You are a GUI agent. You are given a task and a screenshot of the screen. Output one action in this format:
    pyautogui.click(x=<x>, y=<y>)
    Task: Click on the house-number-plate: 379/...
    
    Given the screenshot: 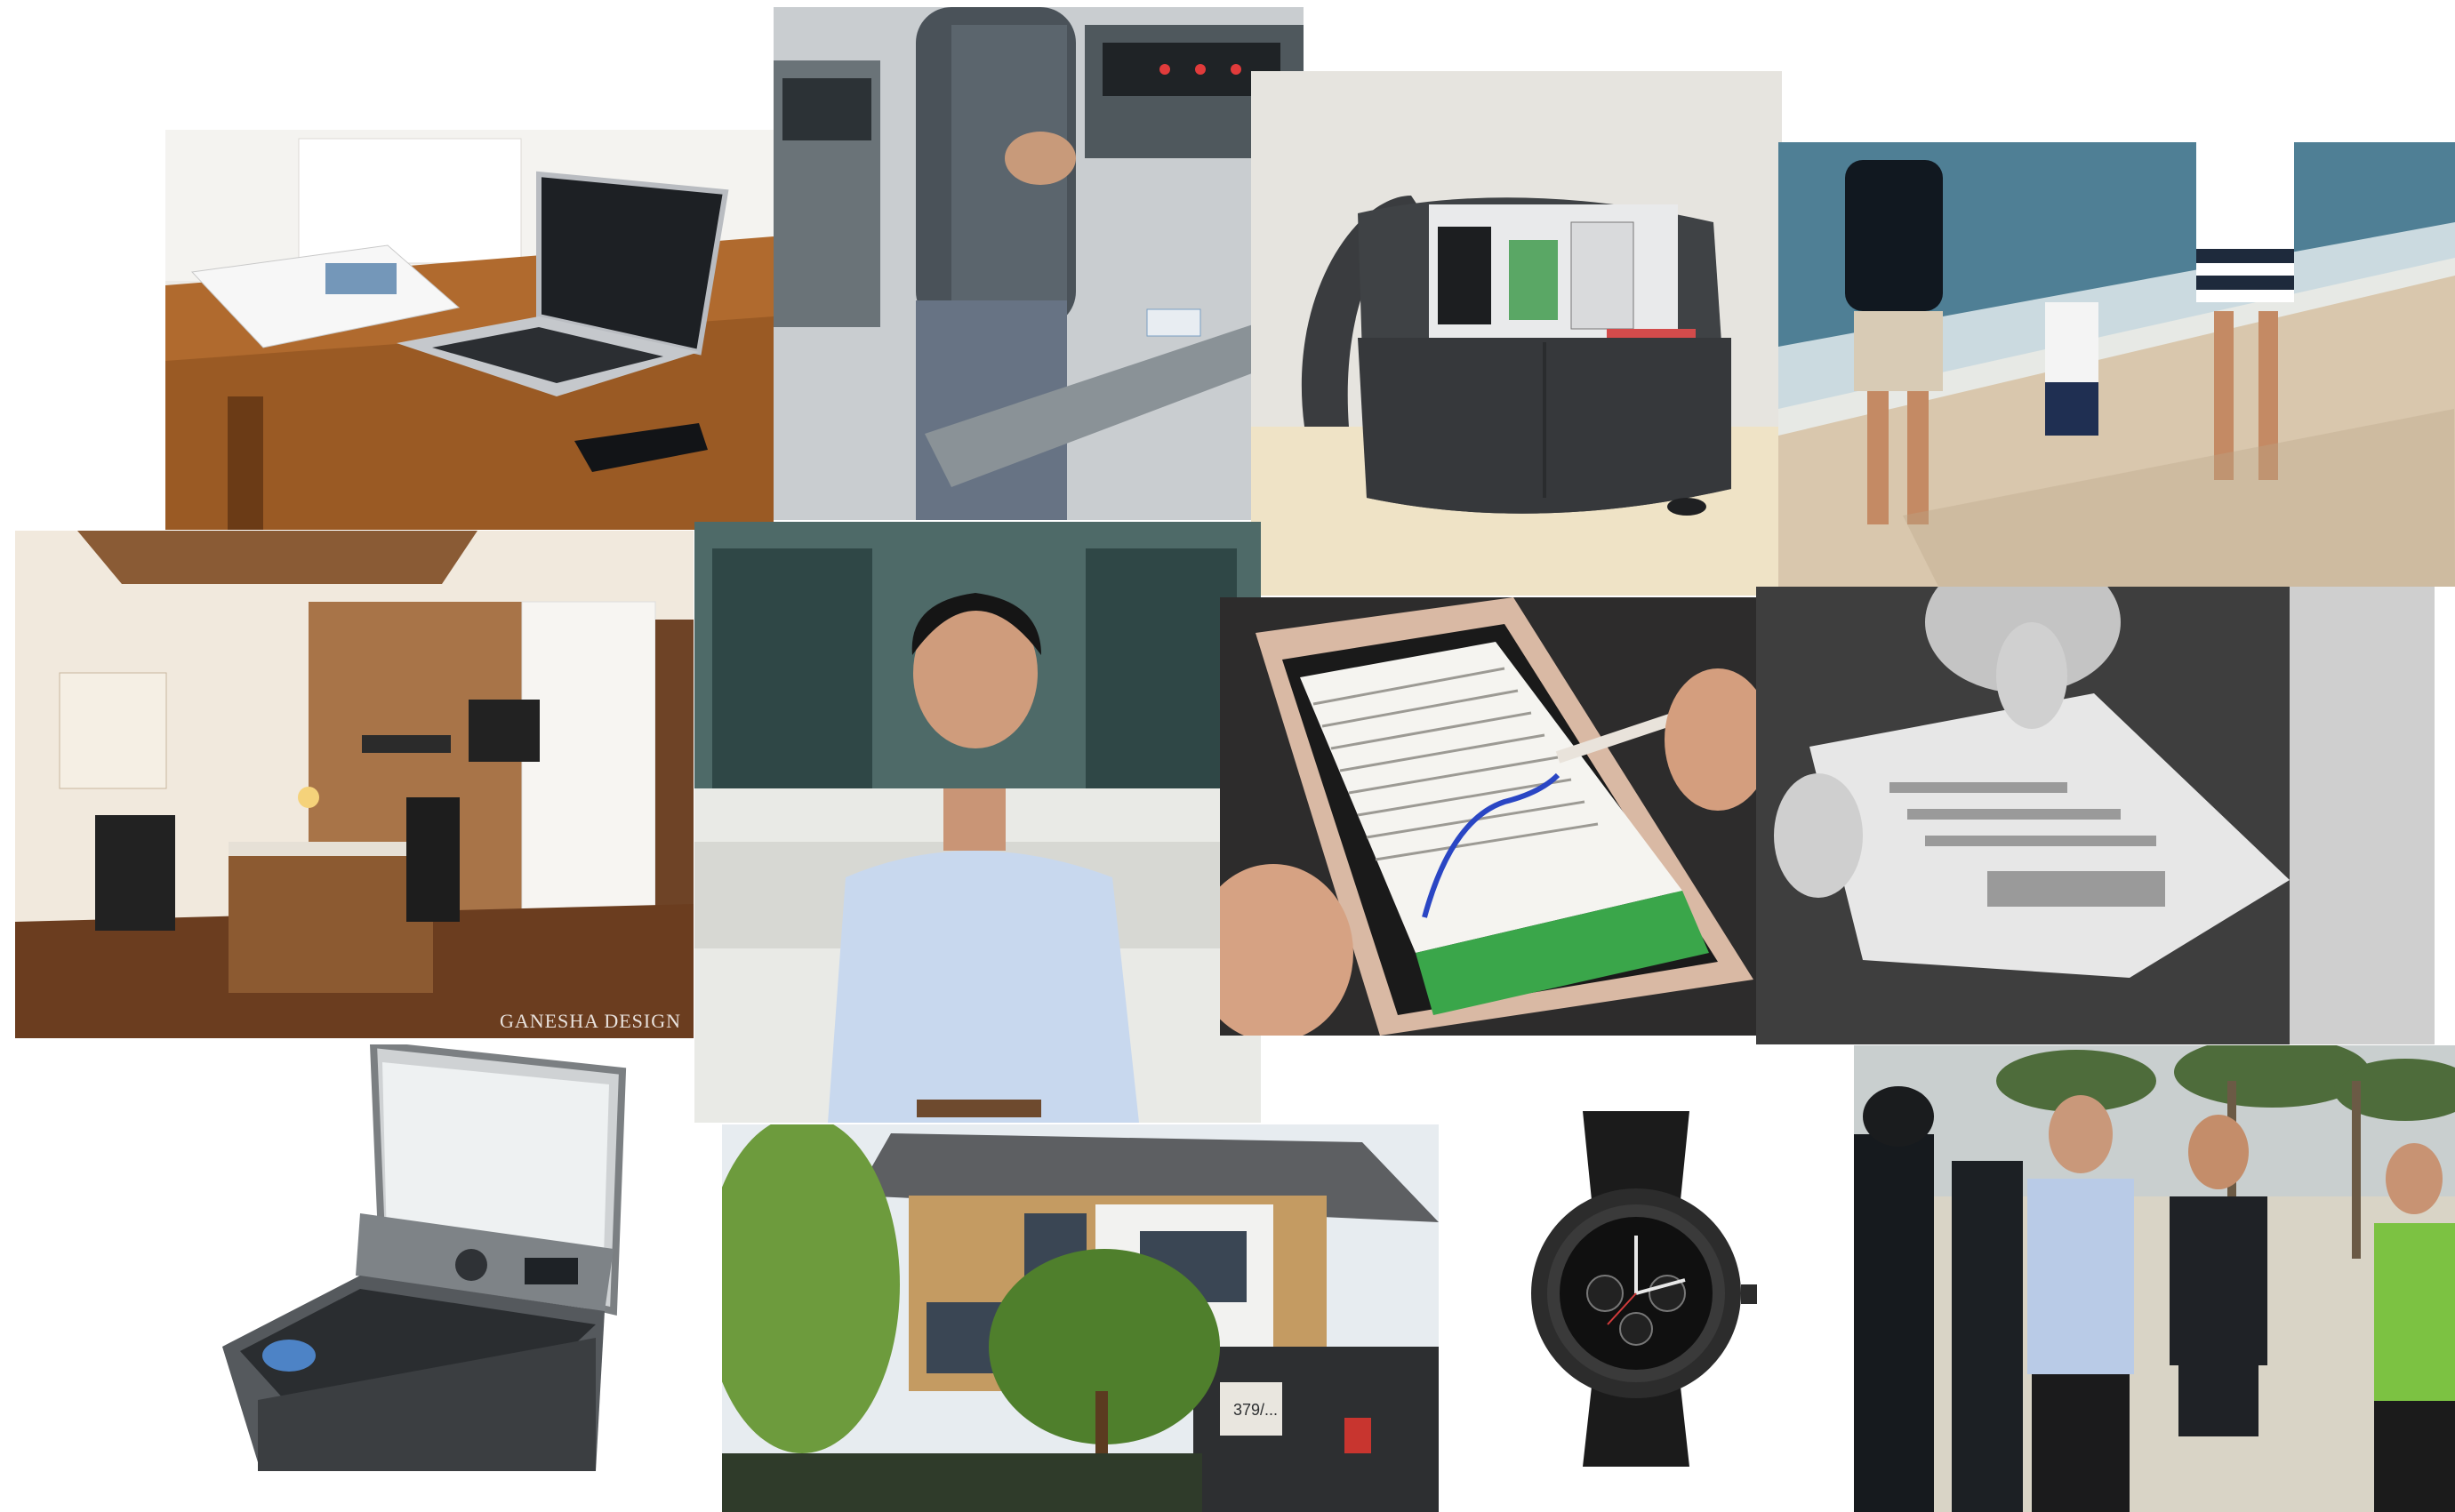 What is the action you would take?
    pyautogui.click(x=1255, y=1410)
    